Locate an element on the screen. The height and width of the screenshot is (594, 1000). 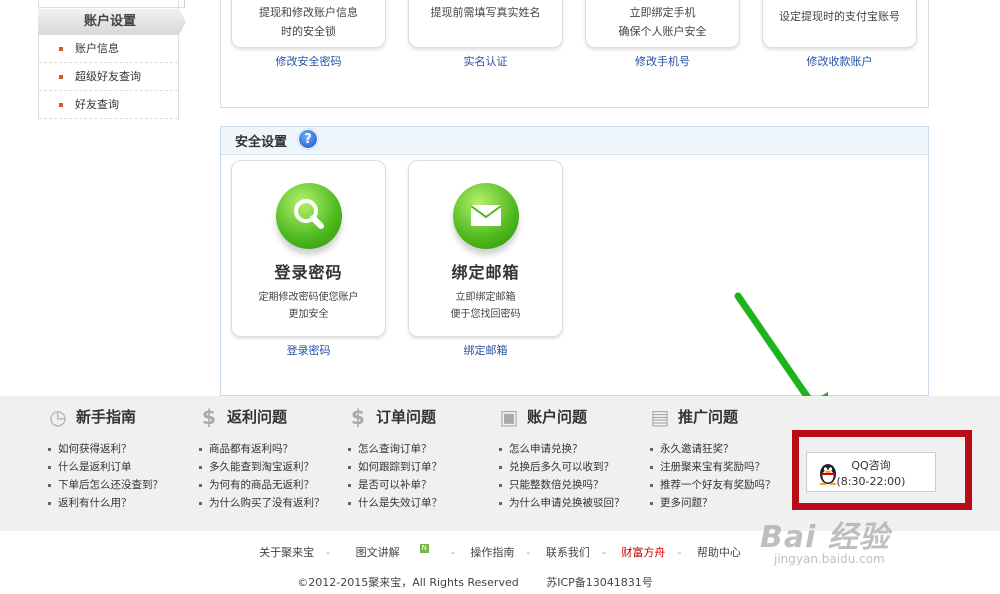
watermark-url: jingyan.baidu.com is located at coordinates (829, 559).